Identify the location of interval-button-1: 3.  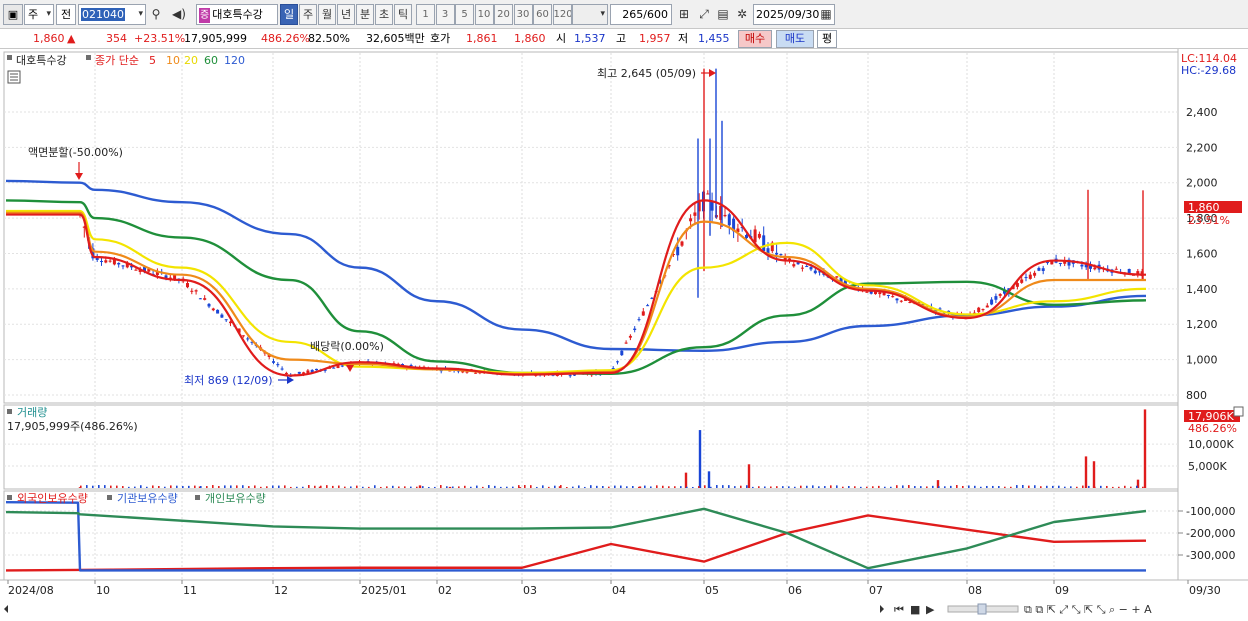
(445, 14).